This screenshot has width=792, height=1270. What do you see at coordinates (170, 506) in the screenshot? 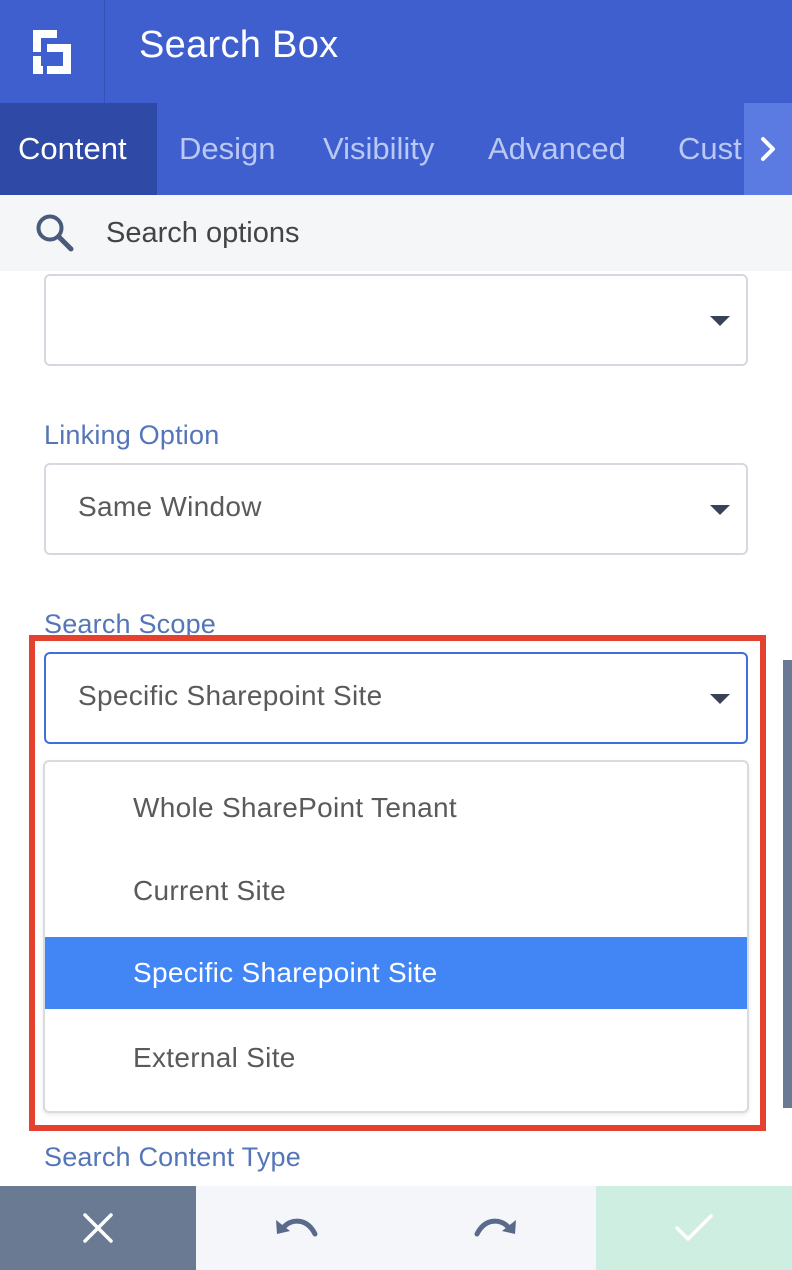
I see `linking-option-value: Same Window` at bounding box center [170, 506].